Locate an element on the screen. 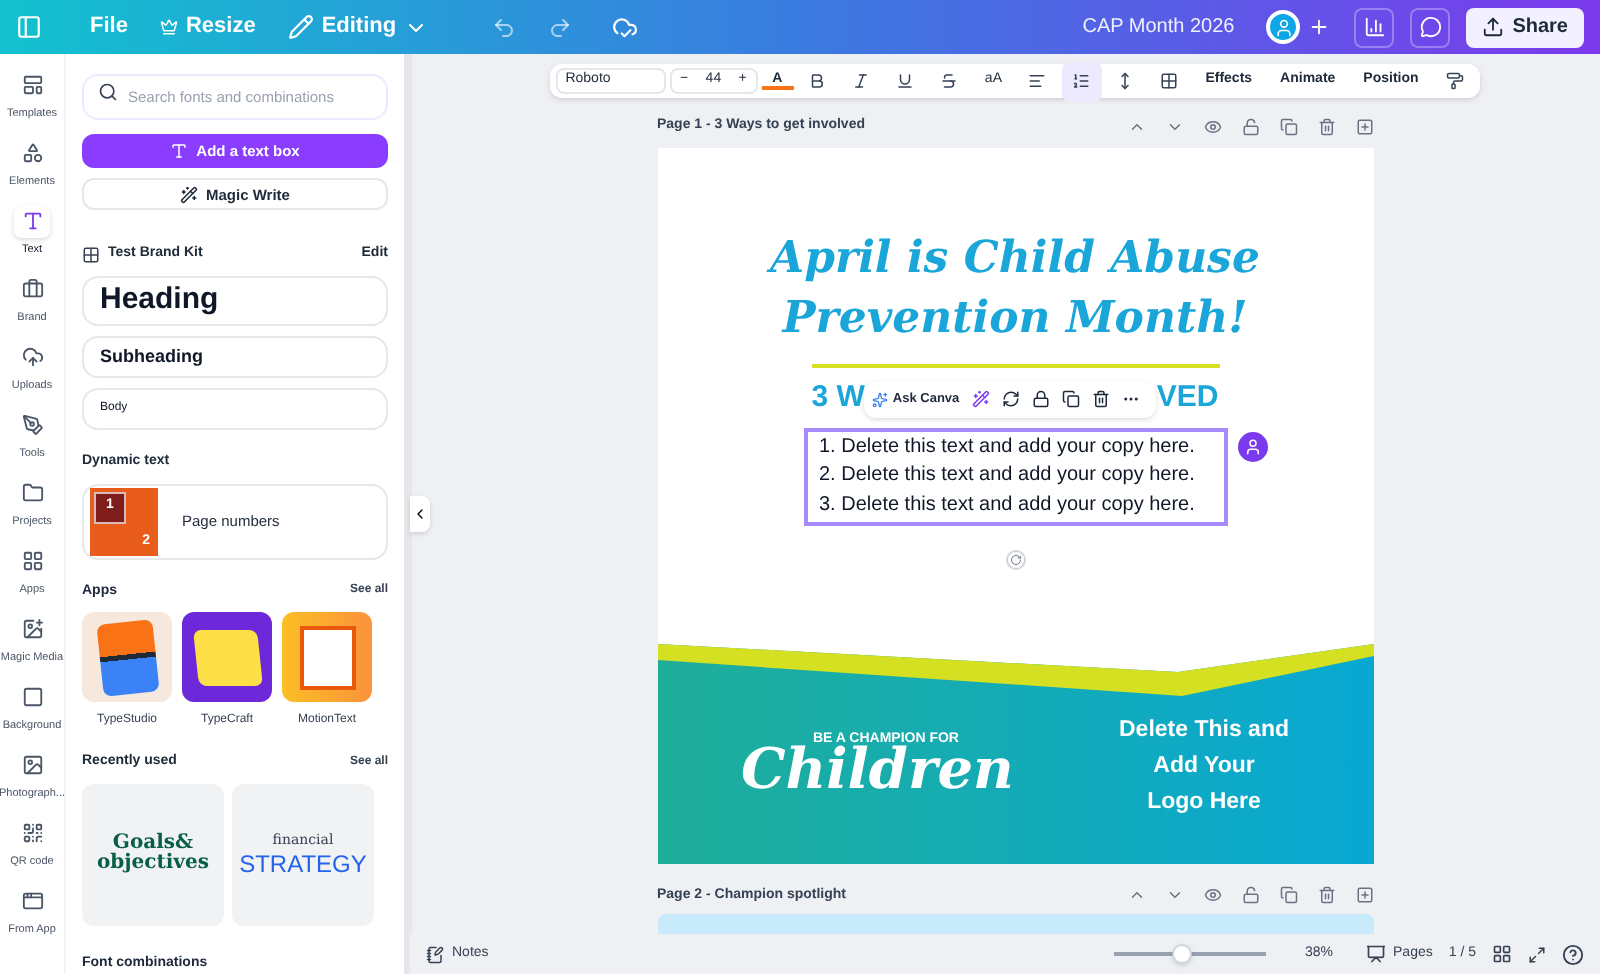  document-title: CAP Month 2026 is located at coordinates (1158, 28).